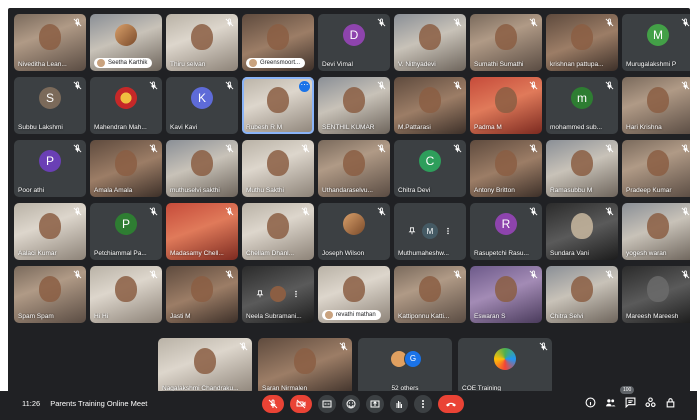 The width and height of the screenshot is (697, 420). I want to click on participant-tile: Mareesh Mareesh, so click(656, 294).